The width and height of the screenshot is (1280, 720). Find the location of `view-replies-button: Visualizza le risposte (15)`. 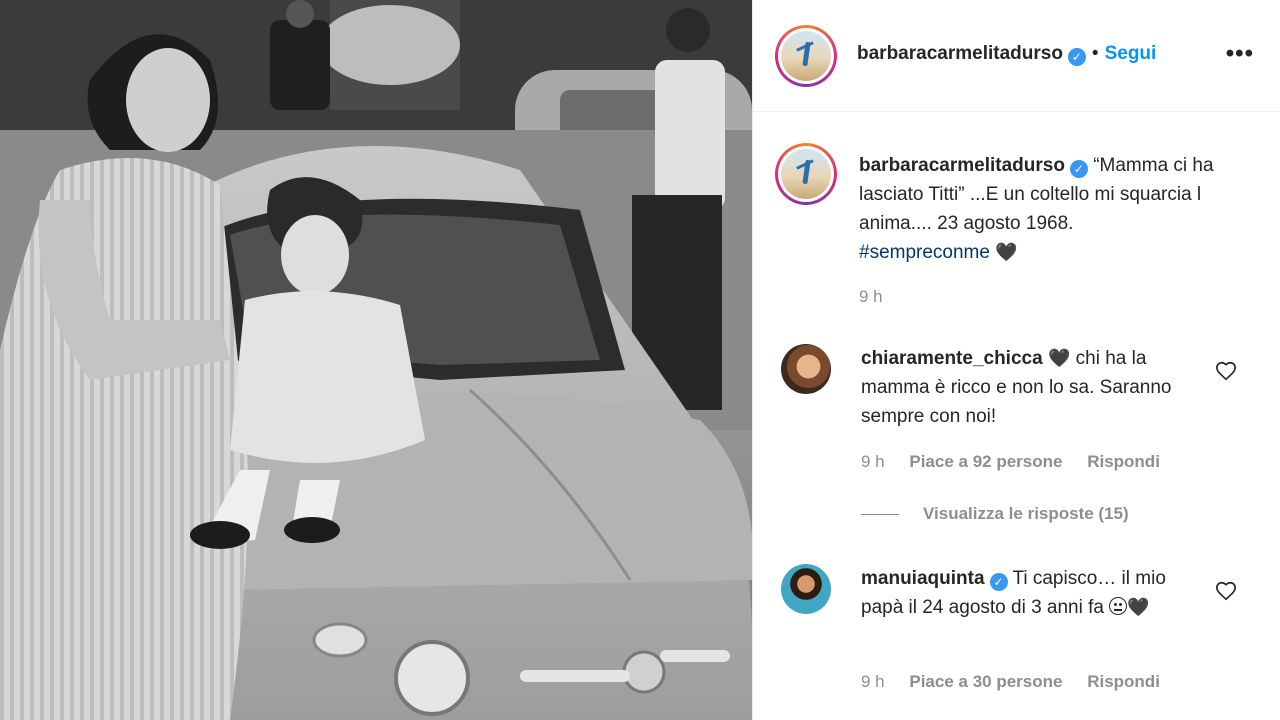

view-replies-button: Visualizza le risposte (15) is located at coordinates (995, 514).